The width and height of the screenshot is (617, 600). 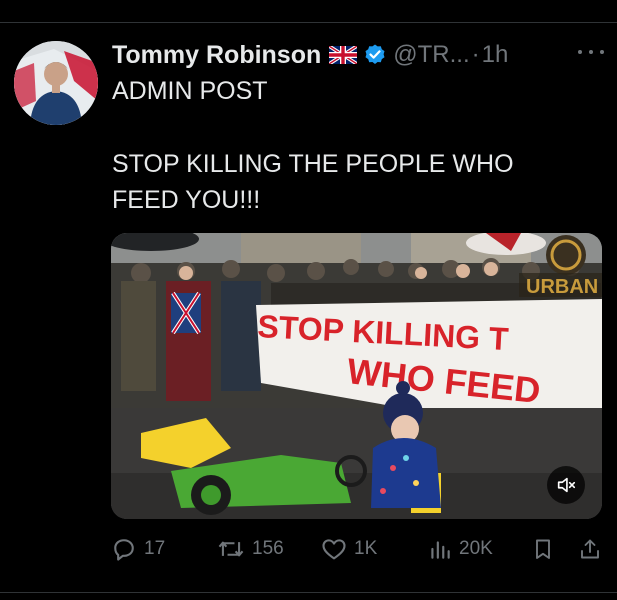 I want to click on avatar, so click(x=56, y=83).